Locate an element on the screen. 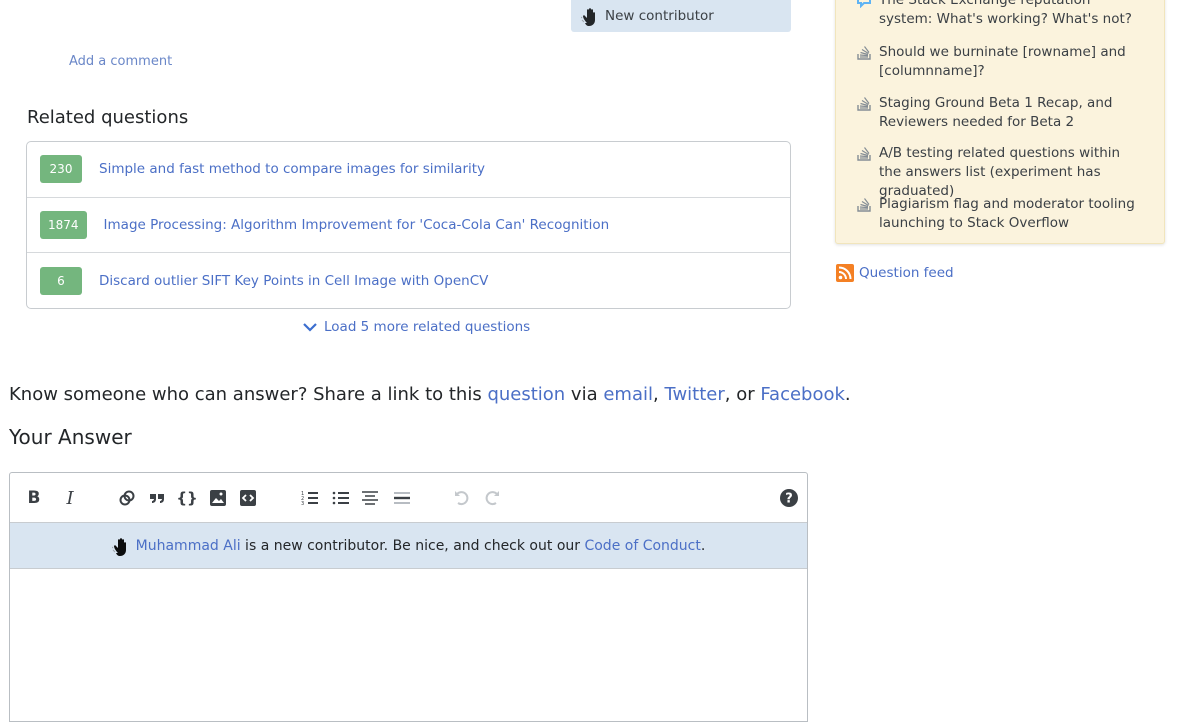 Image resolution: width=1184 pixels, height=723 pixels. rss-icon is located at coordinates (845, 273).